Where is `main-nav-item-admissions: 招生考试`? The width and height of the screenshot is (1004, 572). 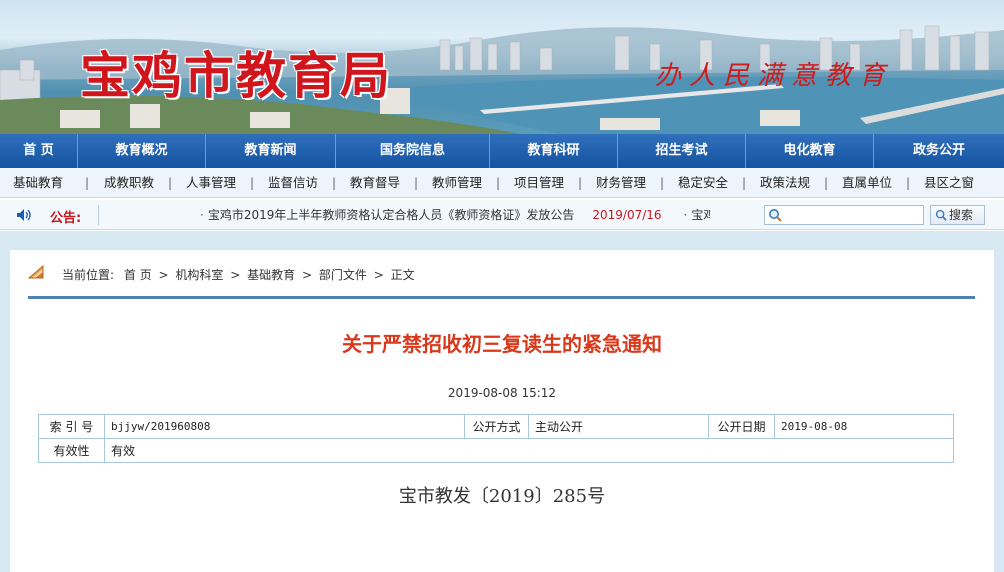
main-nav-item-admissions: 招生考试 is located at coordinates (682, 151).